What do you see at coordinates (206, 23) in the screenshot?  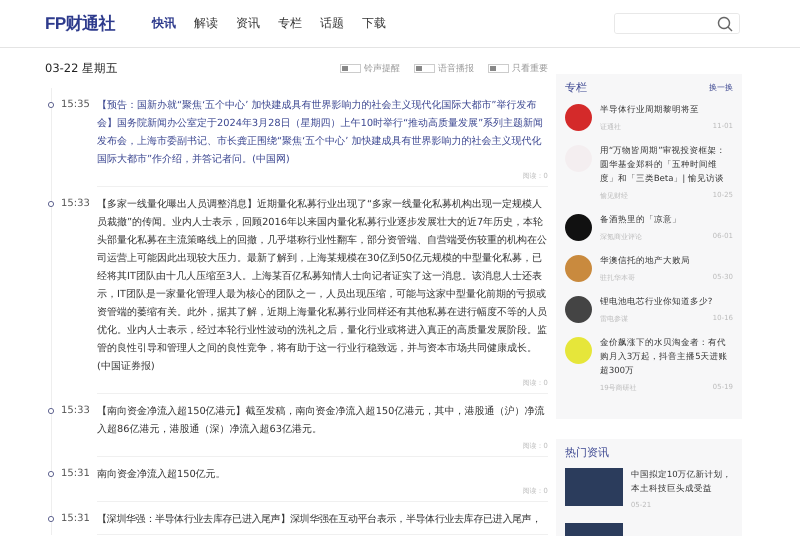 I see `nav-tab: 解读` at bounding box center [206, 23].